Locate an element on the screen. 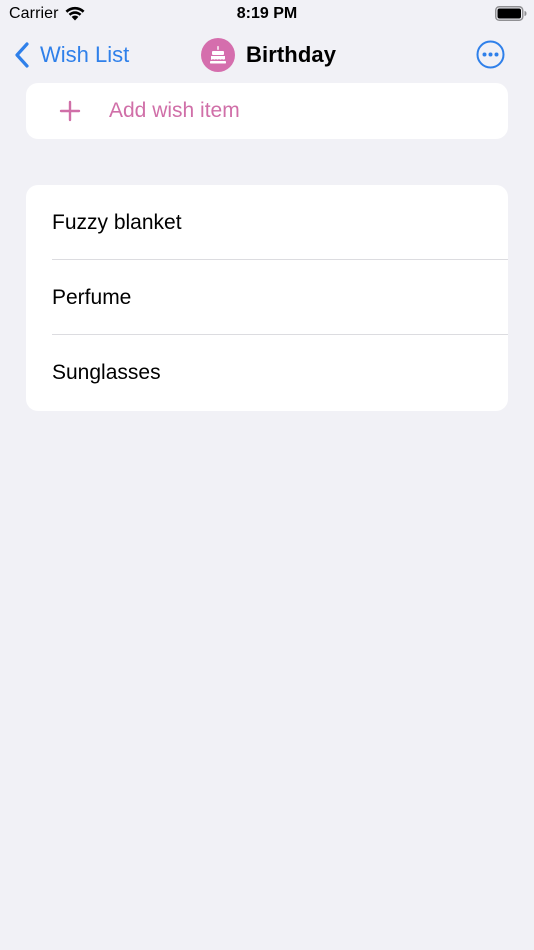 The height and width of the screenshot is (950, 534). add-item-card: Add wish item is located at coordinates (267, 111).